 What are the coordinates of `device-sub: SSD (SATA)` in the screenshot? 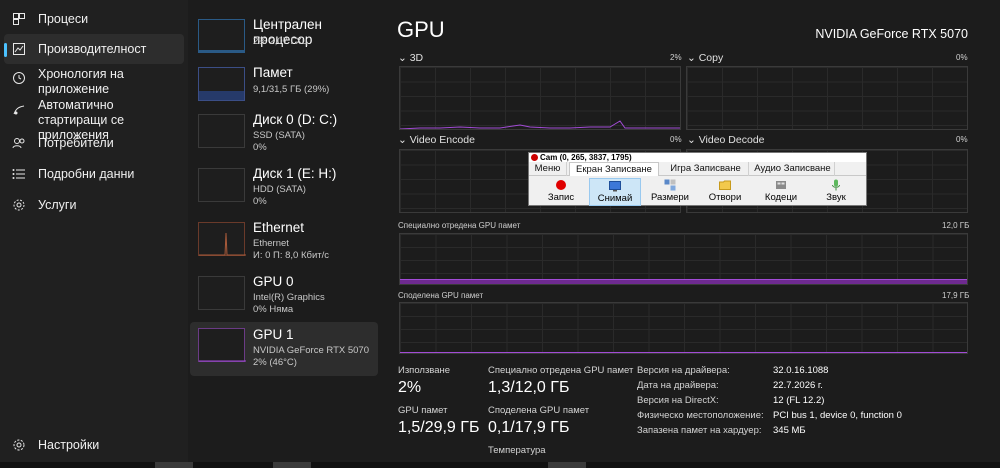 It's located at (279, 135).